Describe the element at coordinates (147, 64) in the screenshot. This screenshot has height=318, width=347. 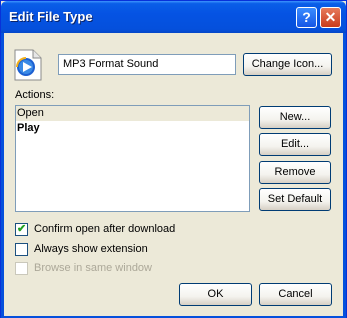
I see `file-type-description-field: MP3 Format Sound` at that location.